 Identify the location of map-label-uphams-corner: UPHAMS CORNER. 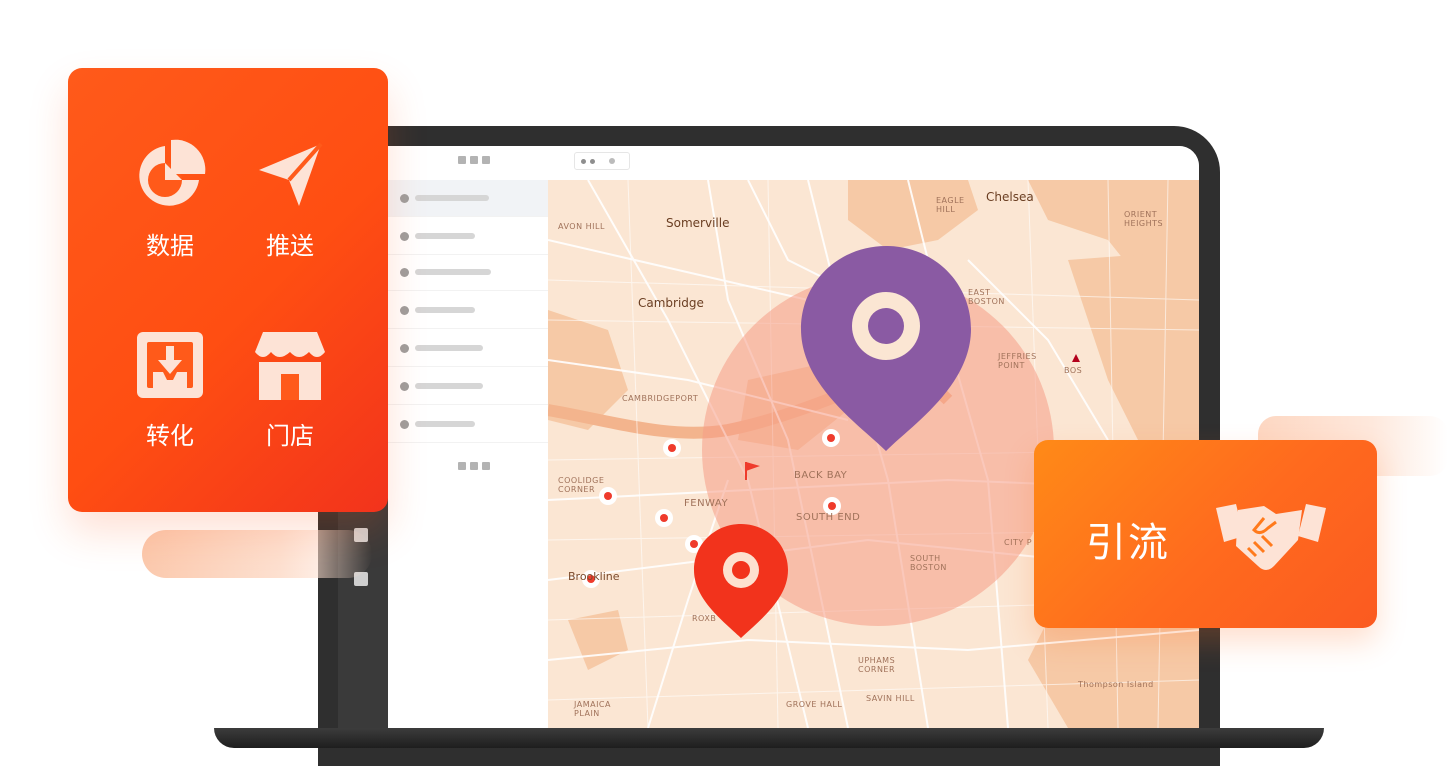
(877, 665).